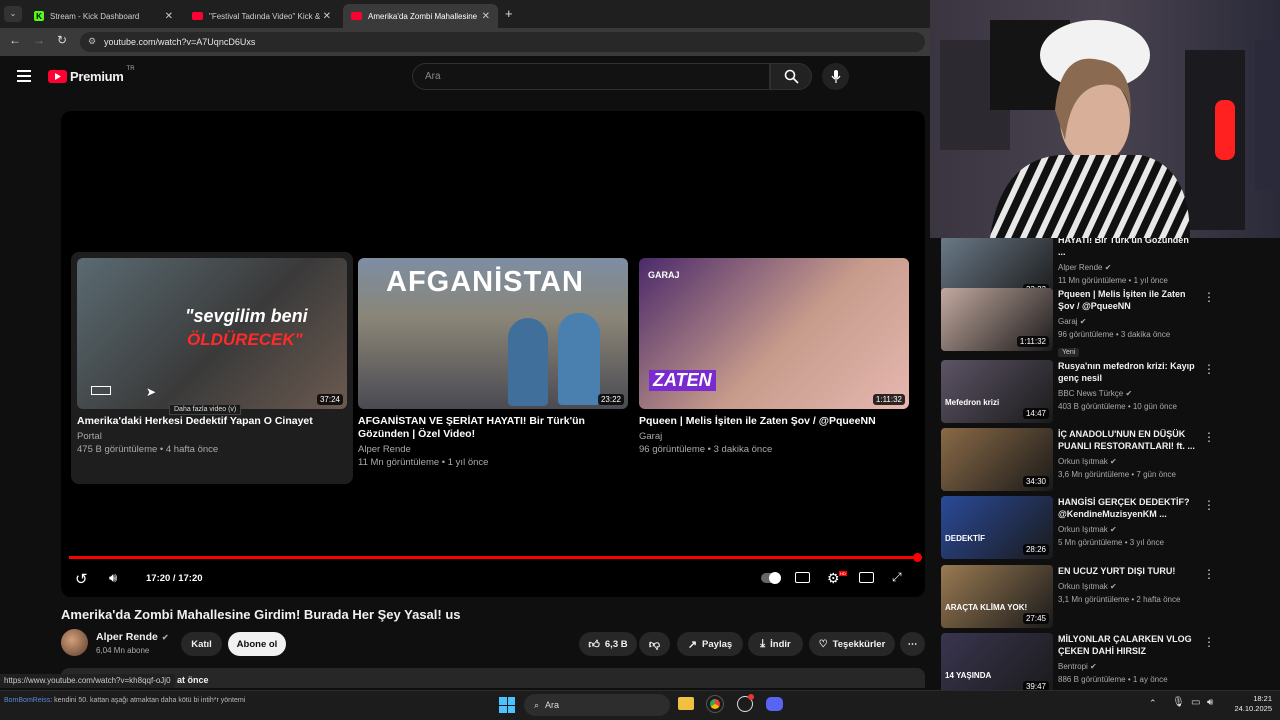 The height and width of the screenshot is (720, 1280). I want to click on channel-name: Alper Rende ✔, so click(132, 637).